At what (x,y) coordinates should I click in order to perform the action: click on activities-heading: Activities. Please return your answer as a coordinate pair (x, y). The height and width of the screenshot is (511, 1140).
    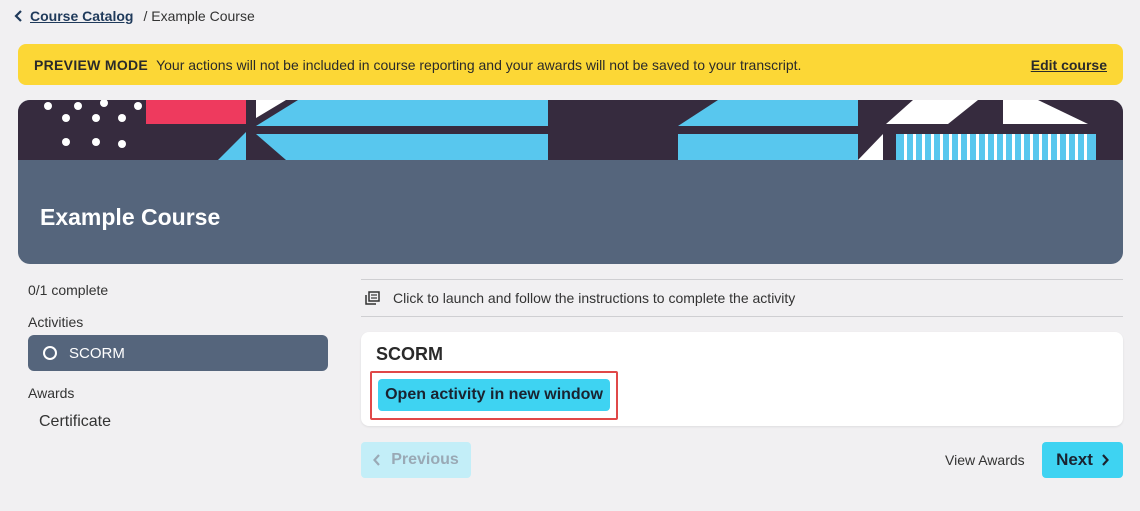
    Looking at the image, I should click on (56, 322).